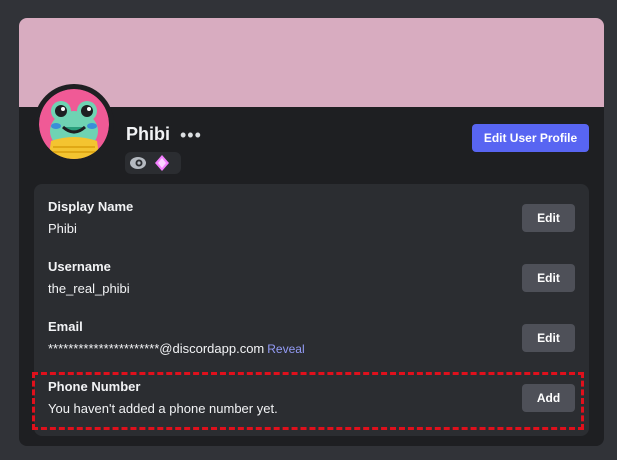 The height and width of the screenshot is (460, 617). I want to click on display-name-field: Display Name Phibi, so click(90, 217).